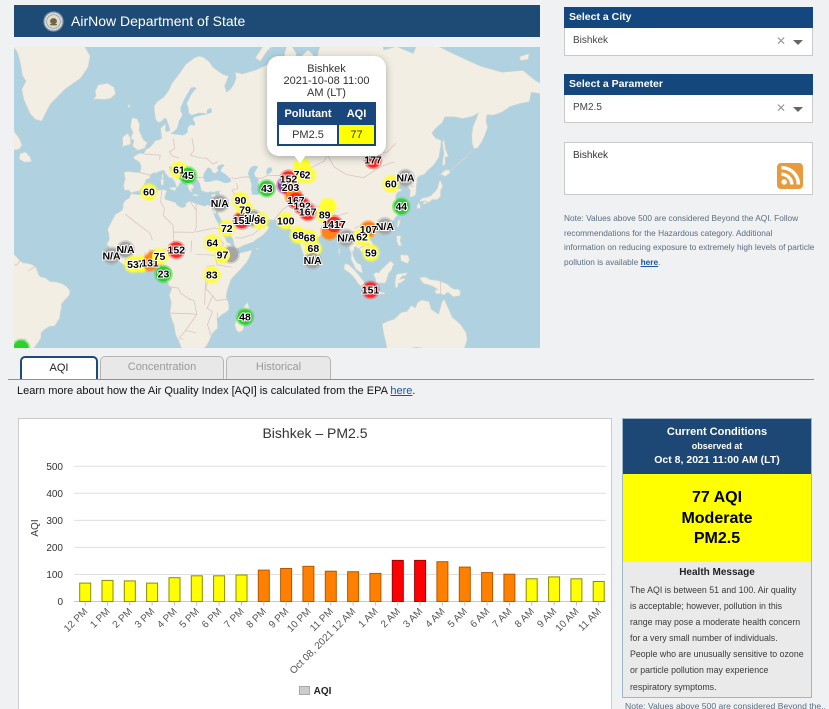  I want to click on svg-text: 59, so click(371, 254).